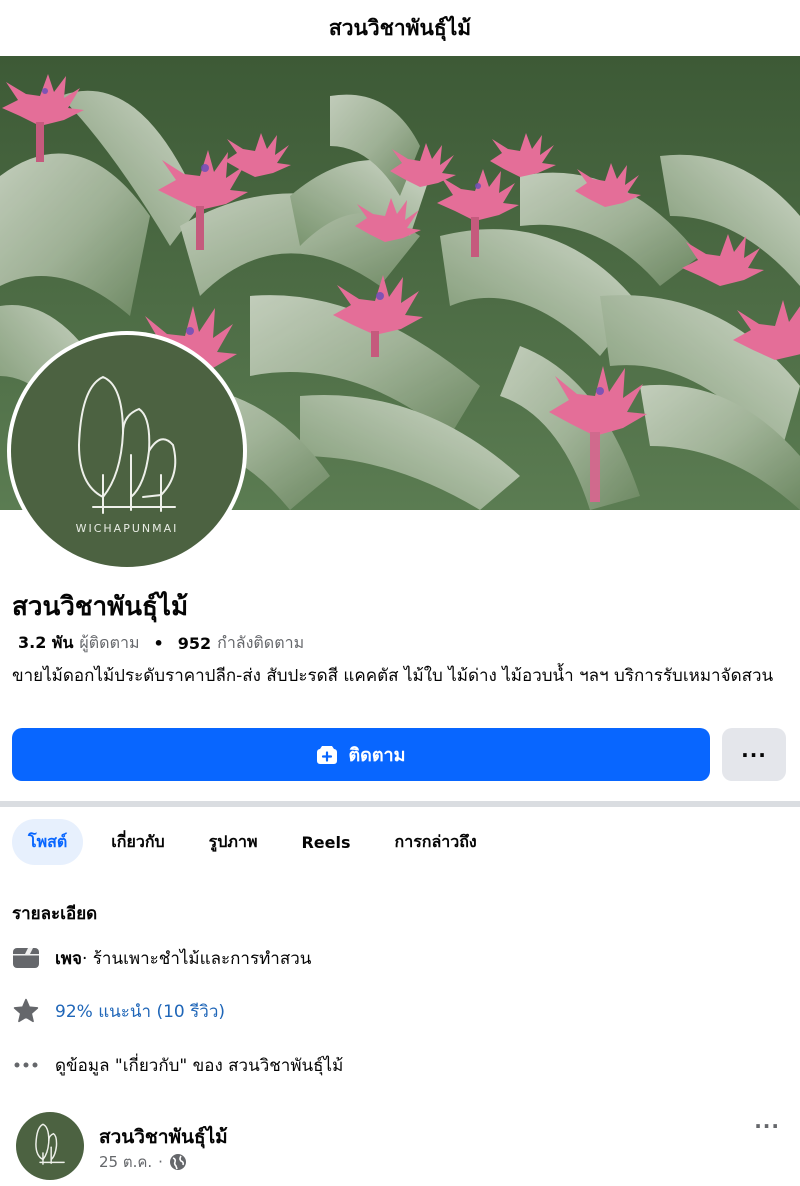 Image resolution: width=800 pixels, height=1186 pixels. Describe the element at coordinates (26, 1011) in the screenshot. I see `star-icon` at that location.